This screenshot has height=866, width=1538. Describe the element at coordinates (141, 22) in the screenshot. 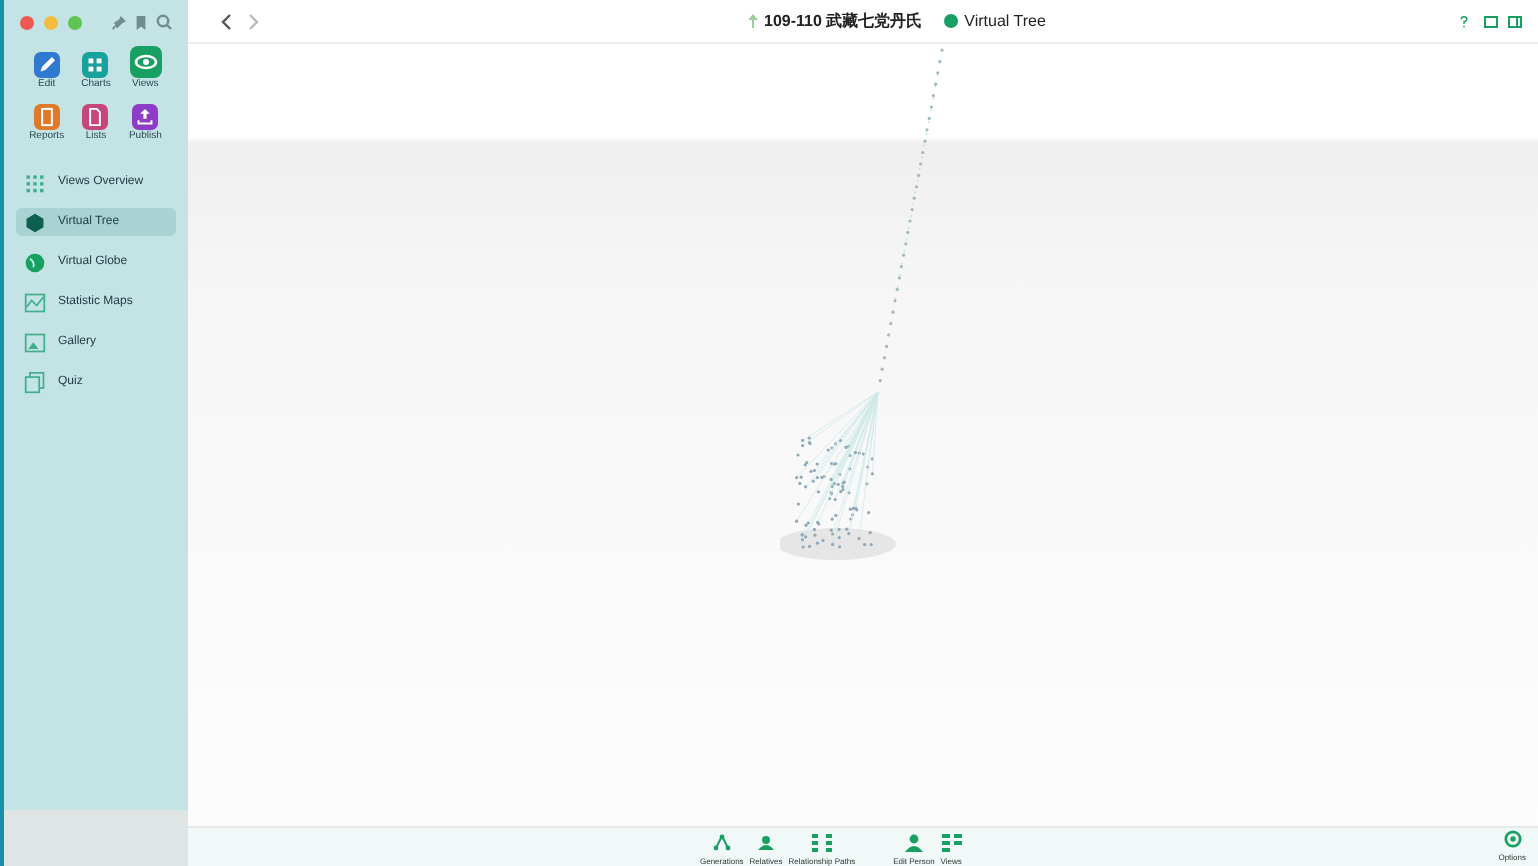

I see `bookmark-icon` at that location.